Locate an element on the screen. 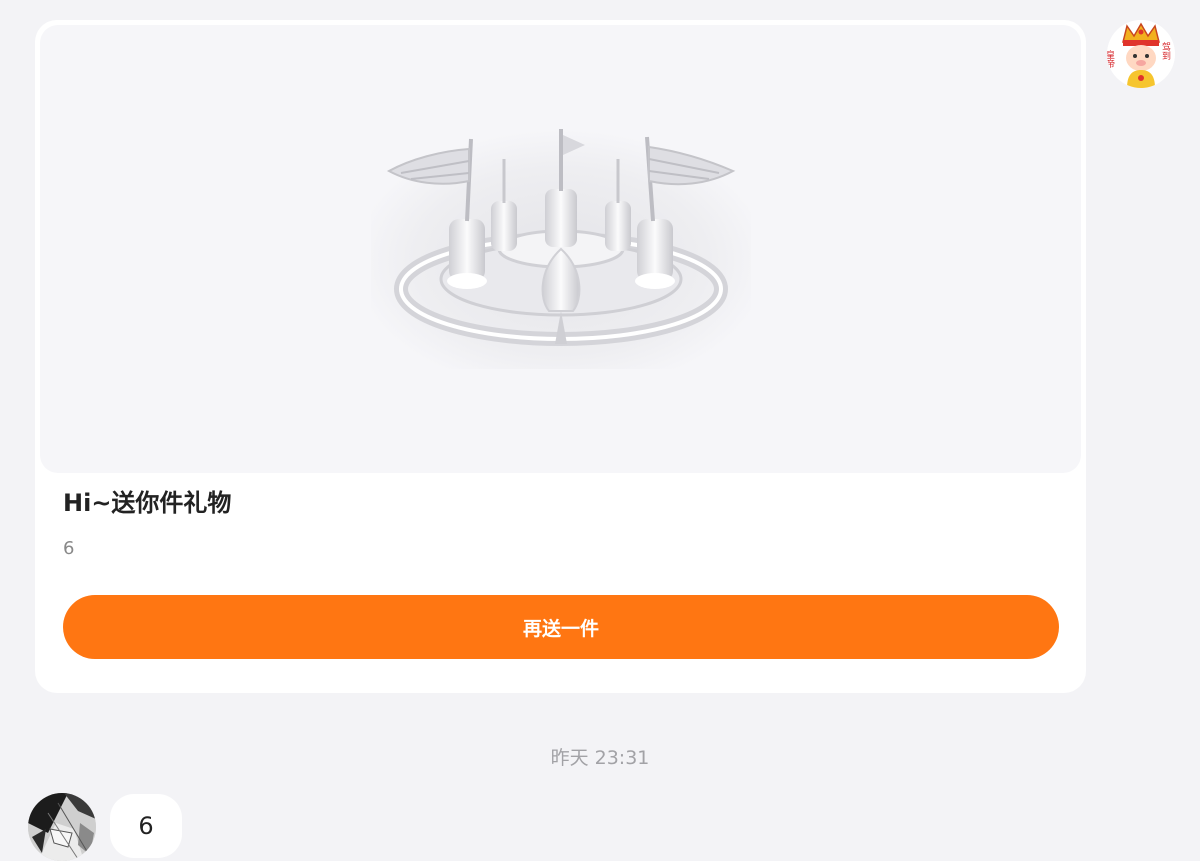 This screenshot has height=861, width=1200. emperor-avatar-icon: 皇帝 驾到 is located at coordinates (1141, 54).